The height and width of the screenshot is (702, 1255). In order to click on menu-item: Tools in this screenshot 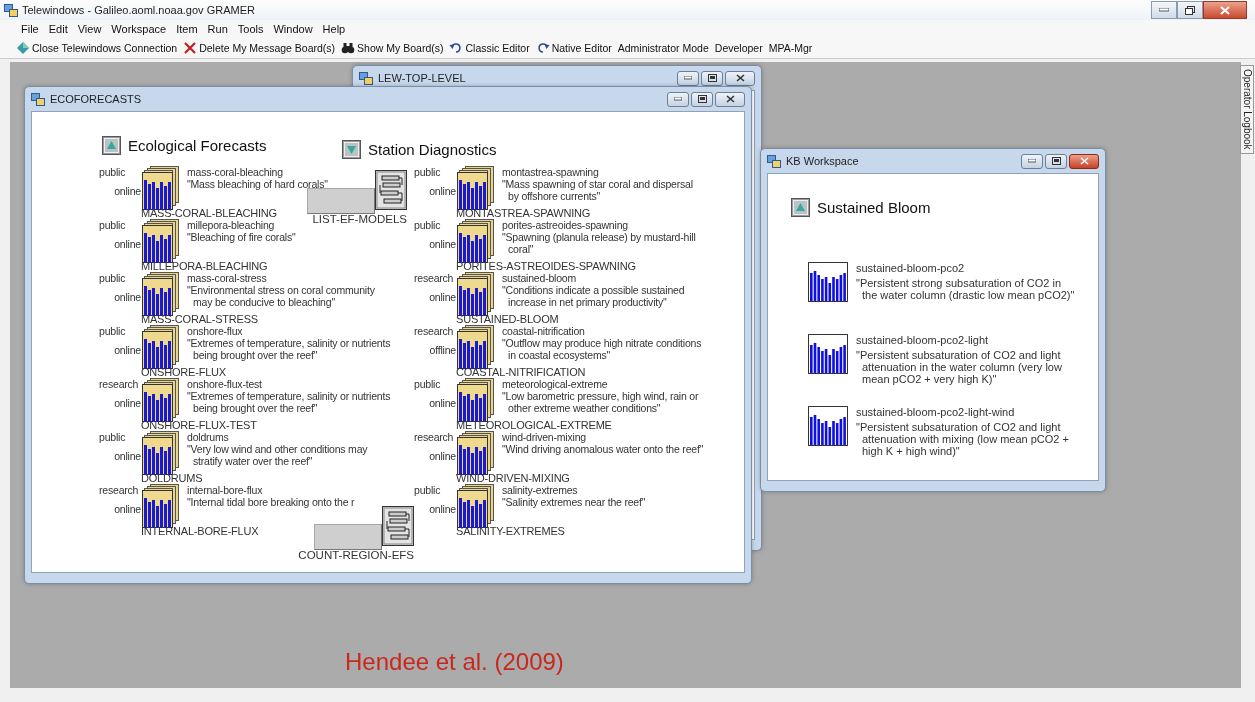, I will do `click(252, 29)`.